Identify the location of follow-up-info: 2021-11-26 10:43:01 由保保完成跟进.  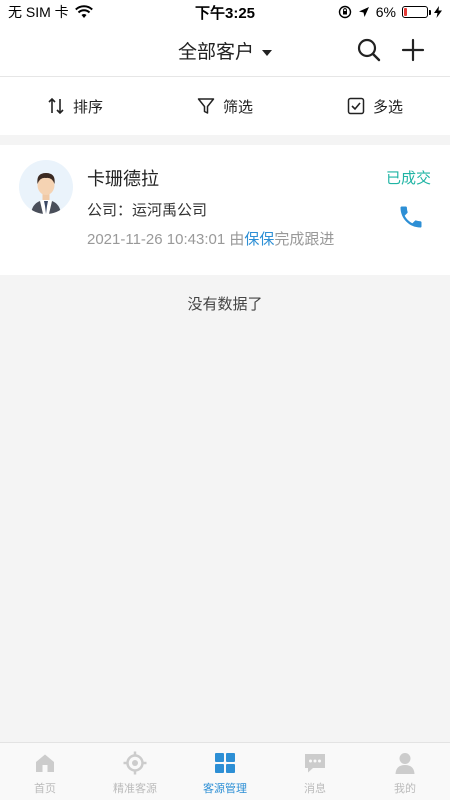
(210, 238).